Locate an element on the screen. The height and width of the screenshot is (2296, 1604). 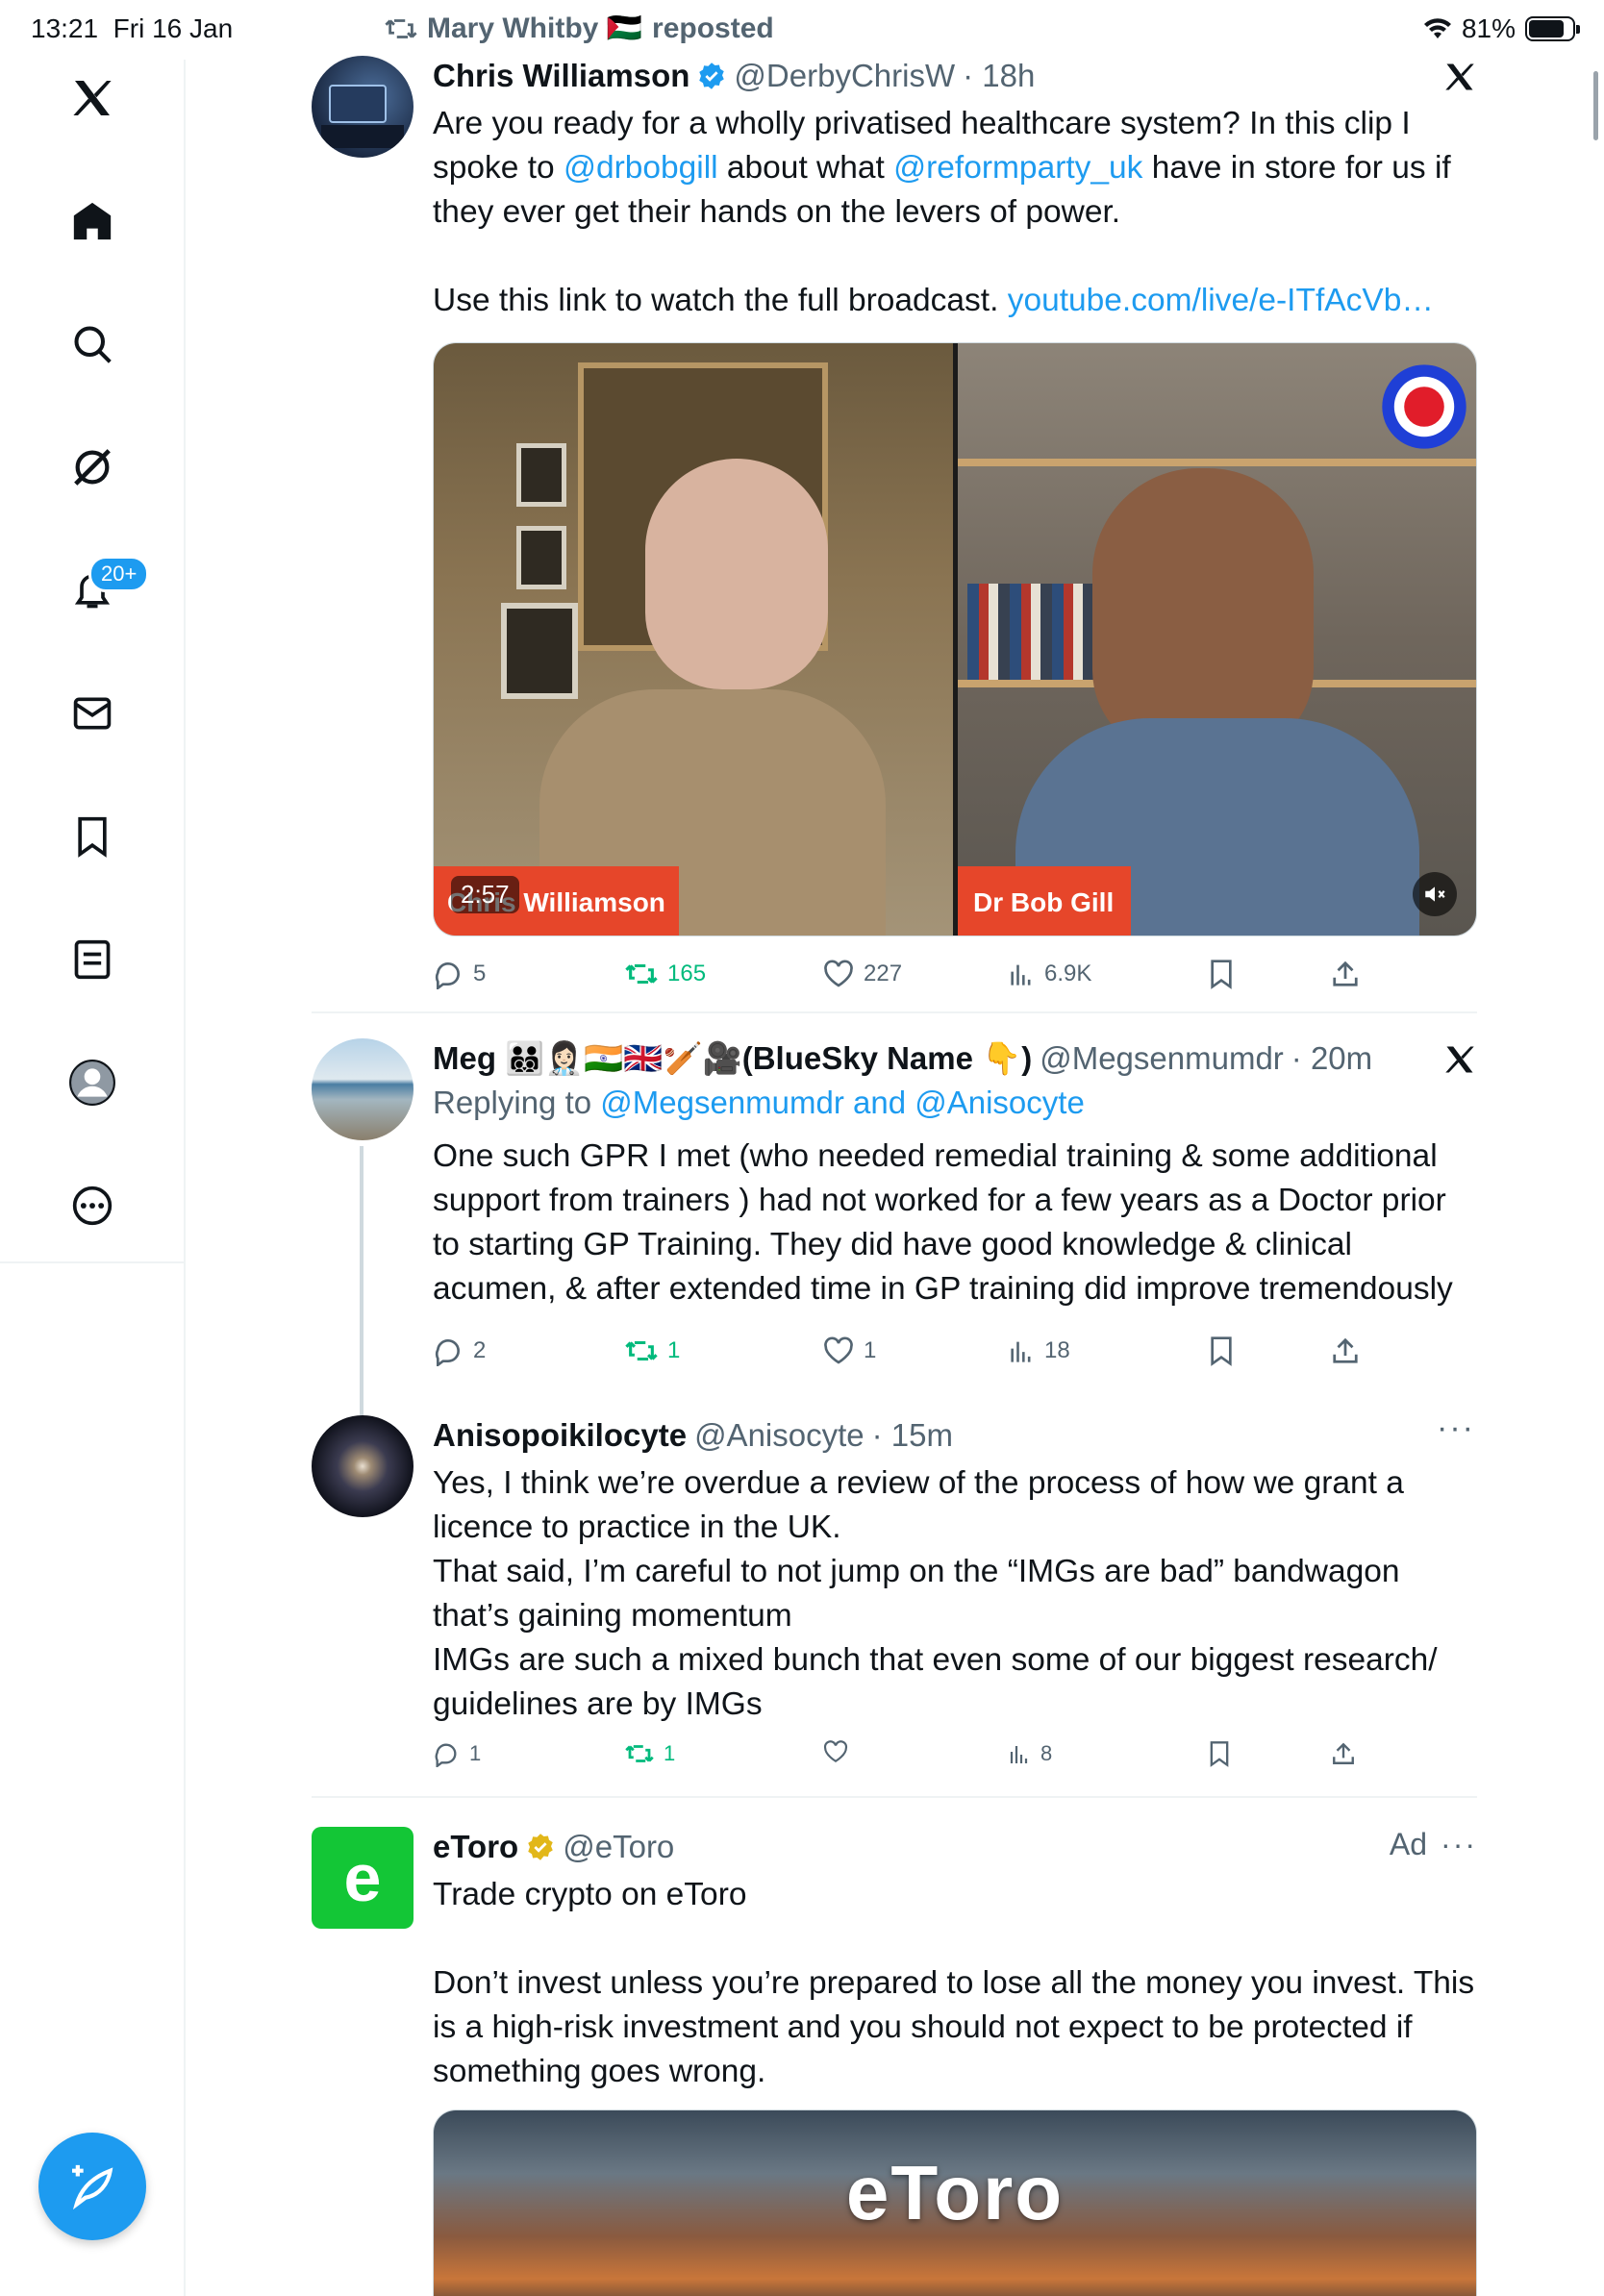
notifications-badge: 20+ is located at coordinates (119, 574).